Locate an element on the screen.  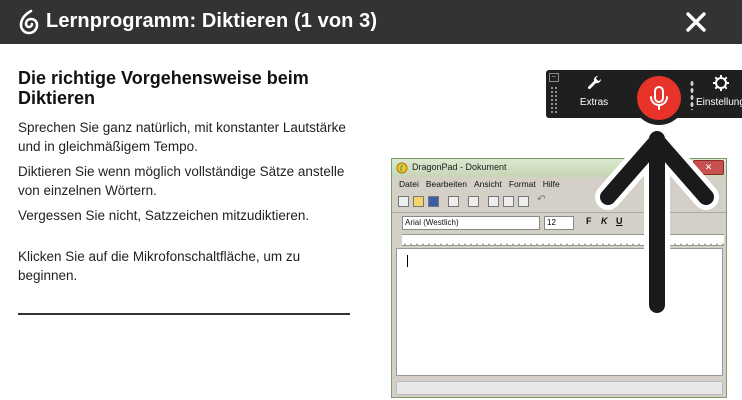
dragonpad-menu: Datei Bearbeiten Ansicht Format Hilfe is located at coordinates (476, 185).